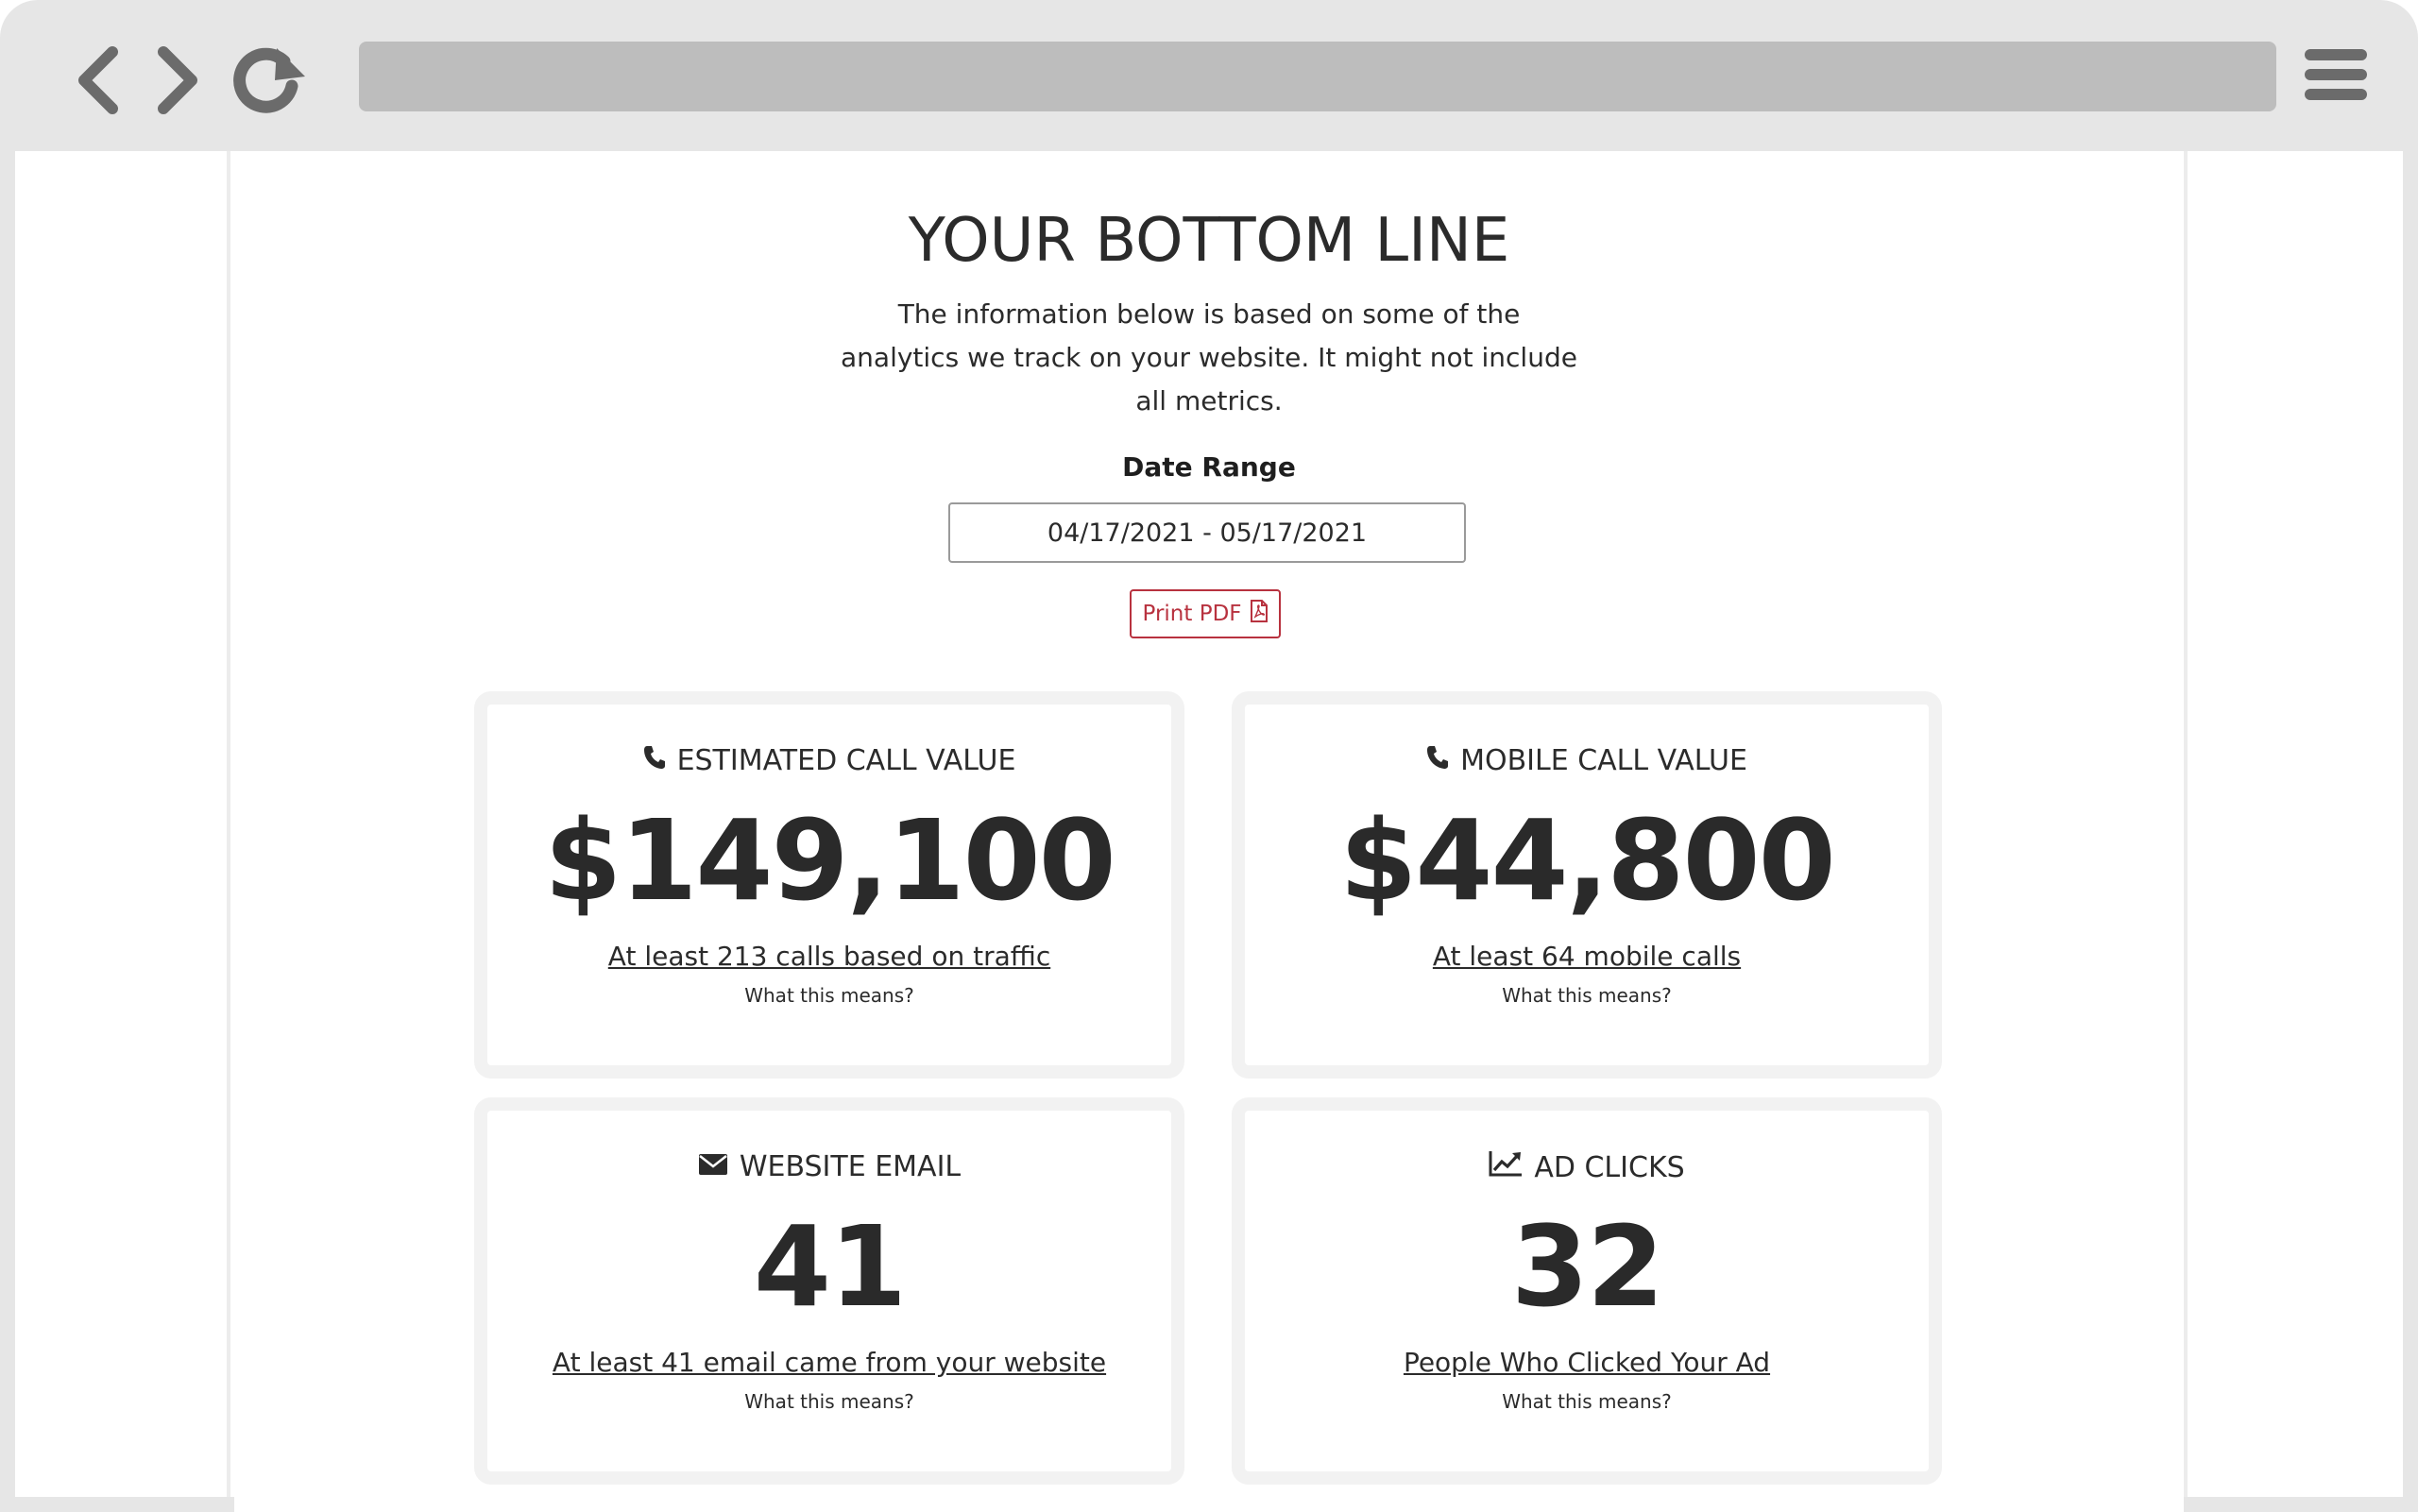 Image resolution: width=2418 pixels, height=1512 pixels. What do you see at coordinates (99, 81) in the screenshot?
I see `chevron-left-icon` at bounding box center [99, 81].